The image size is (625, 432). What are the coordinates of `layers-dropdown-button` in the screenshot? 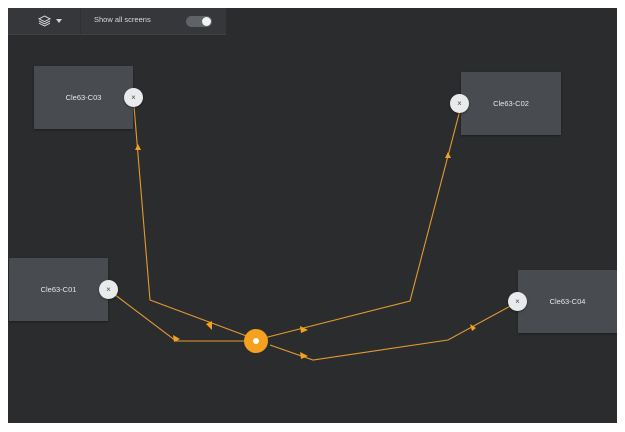 It's located at (58, 21).